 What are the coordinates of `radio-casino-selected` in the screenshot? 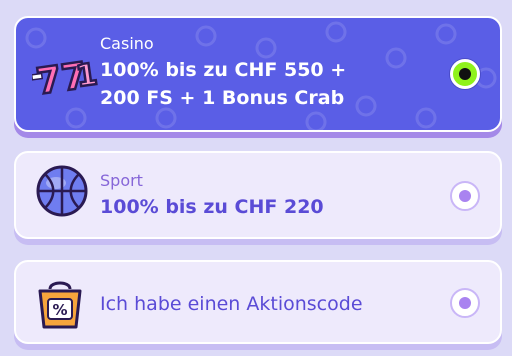 It's located at (465, 74).